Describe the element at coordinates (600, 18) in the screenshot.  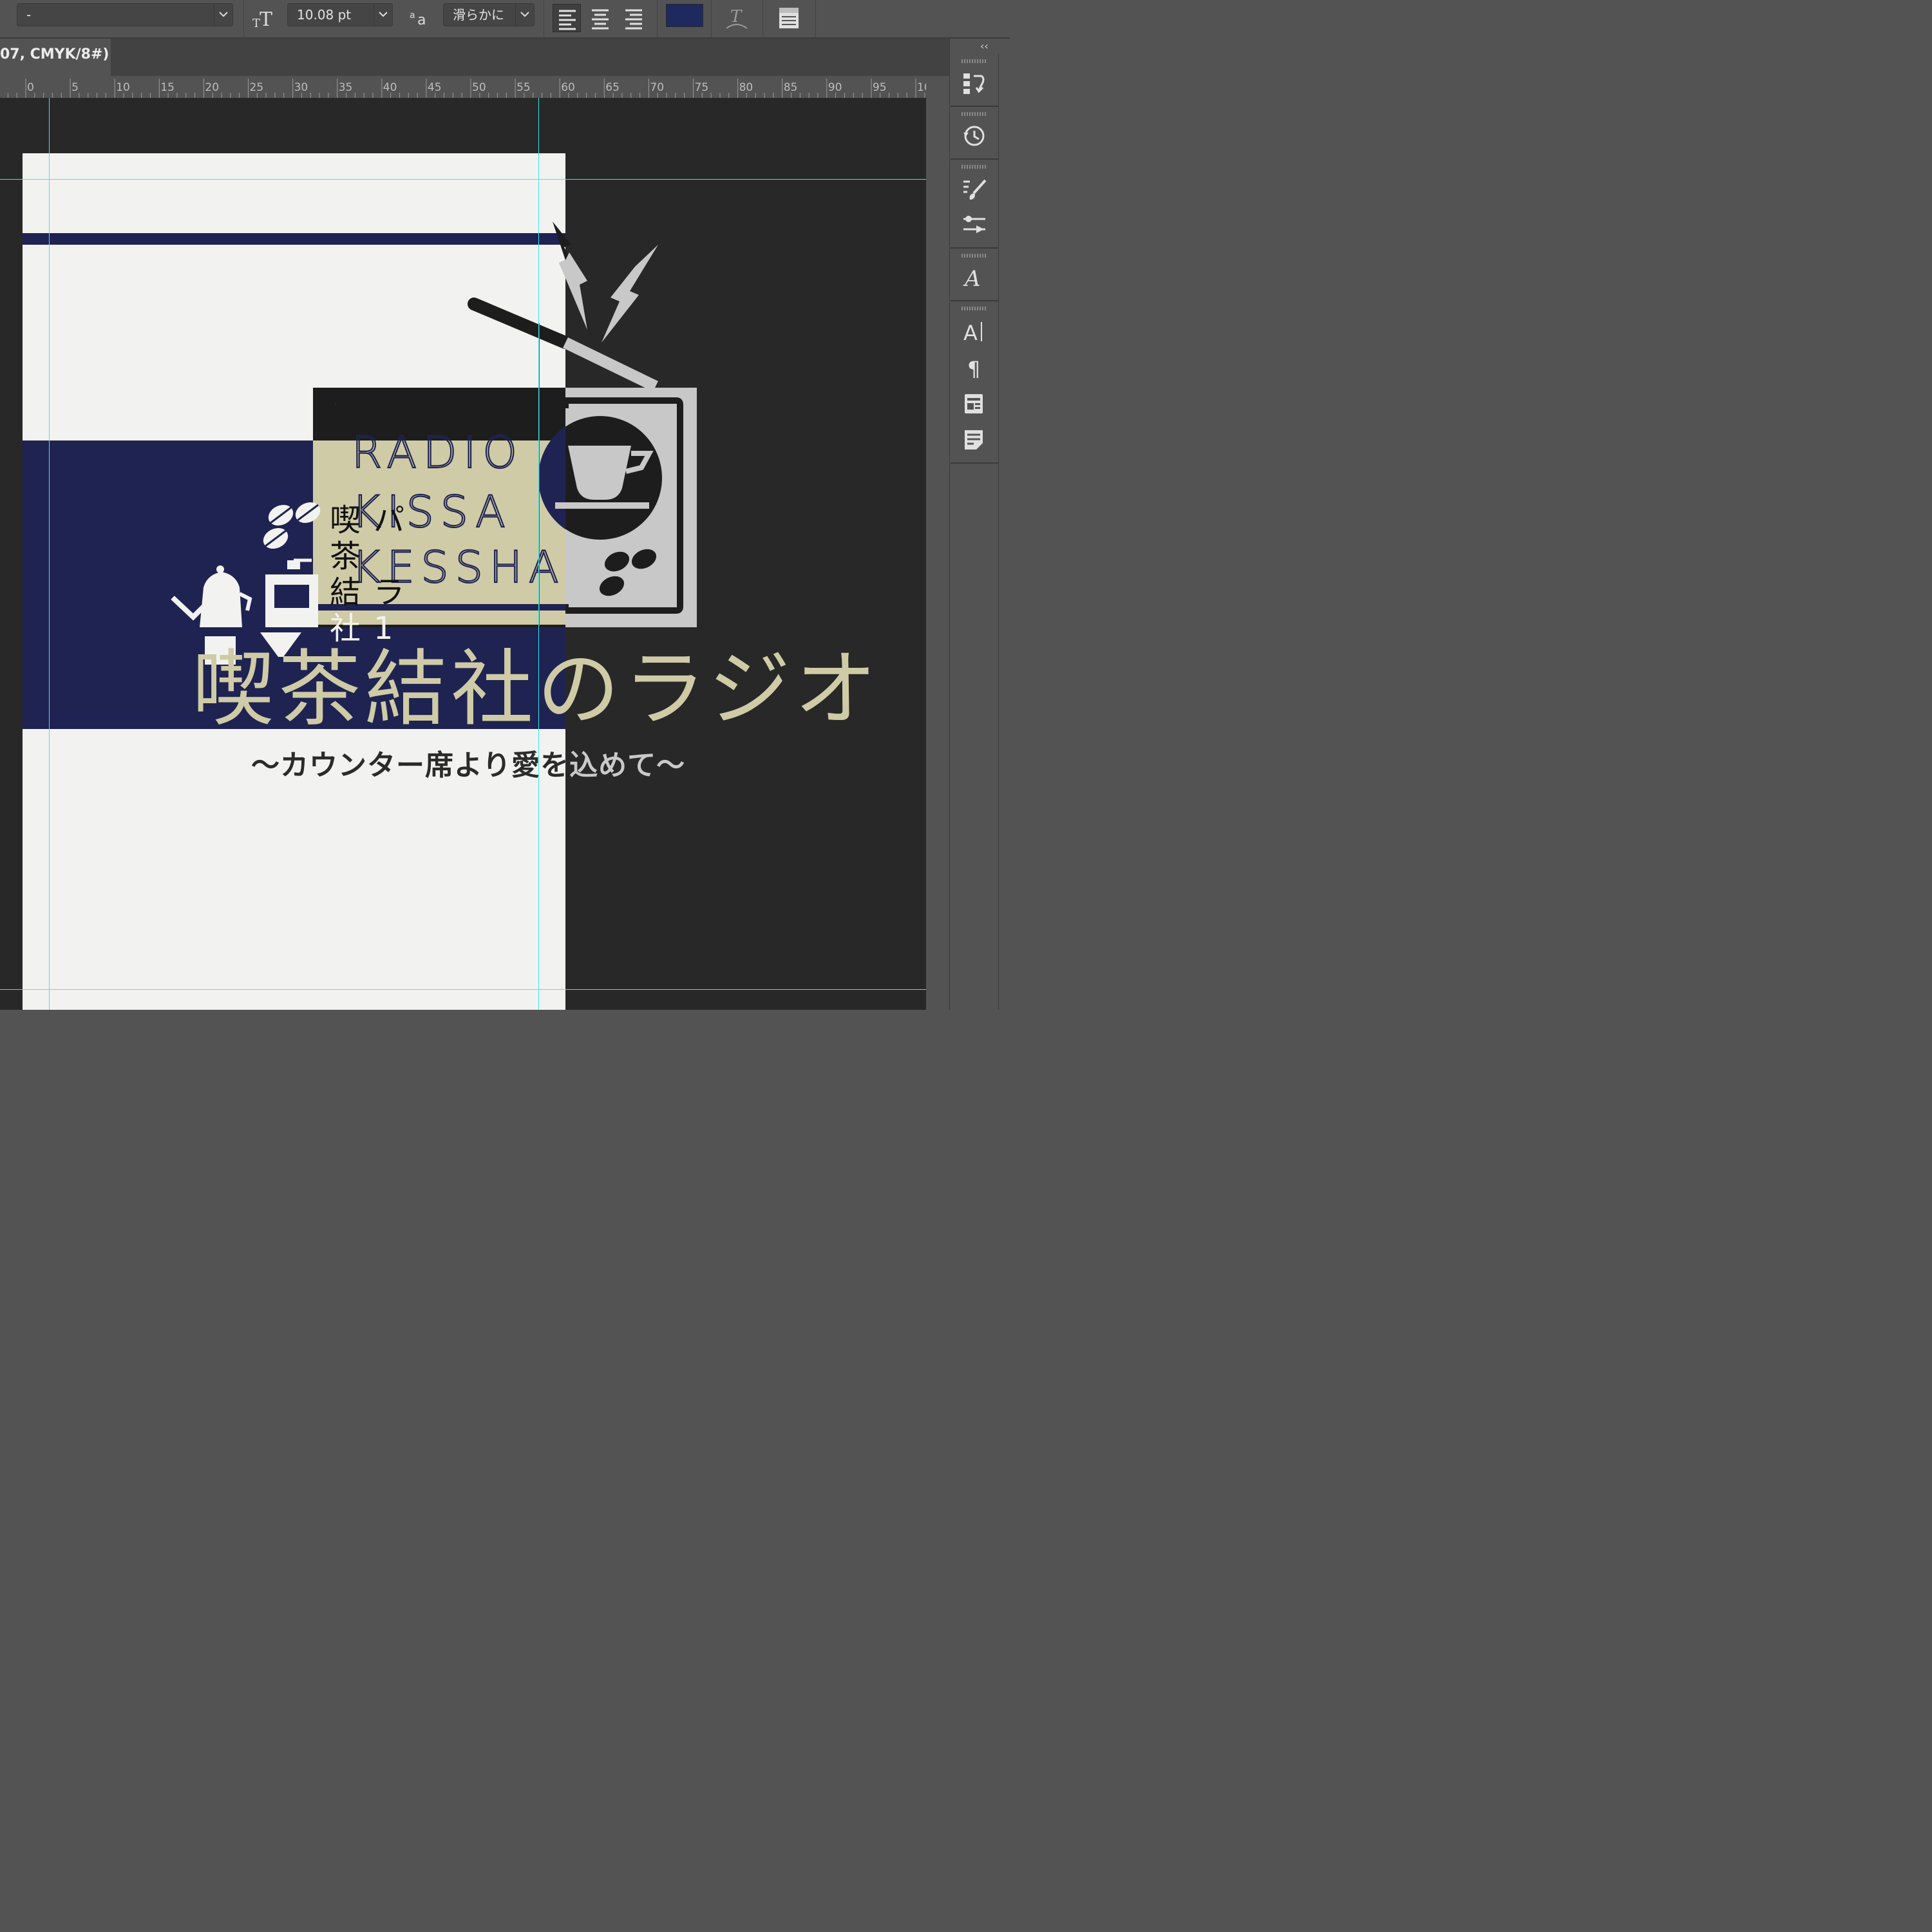
I see `align-center-button` at that location.